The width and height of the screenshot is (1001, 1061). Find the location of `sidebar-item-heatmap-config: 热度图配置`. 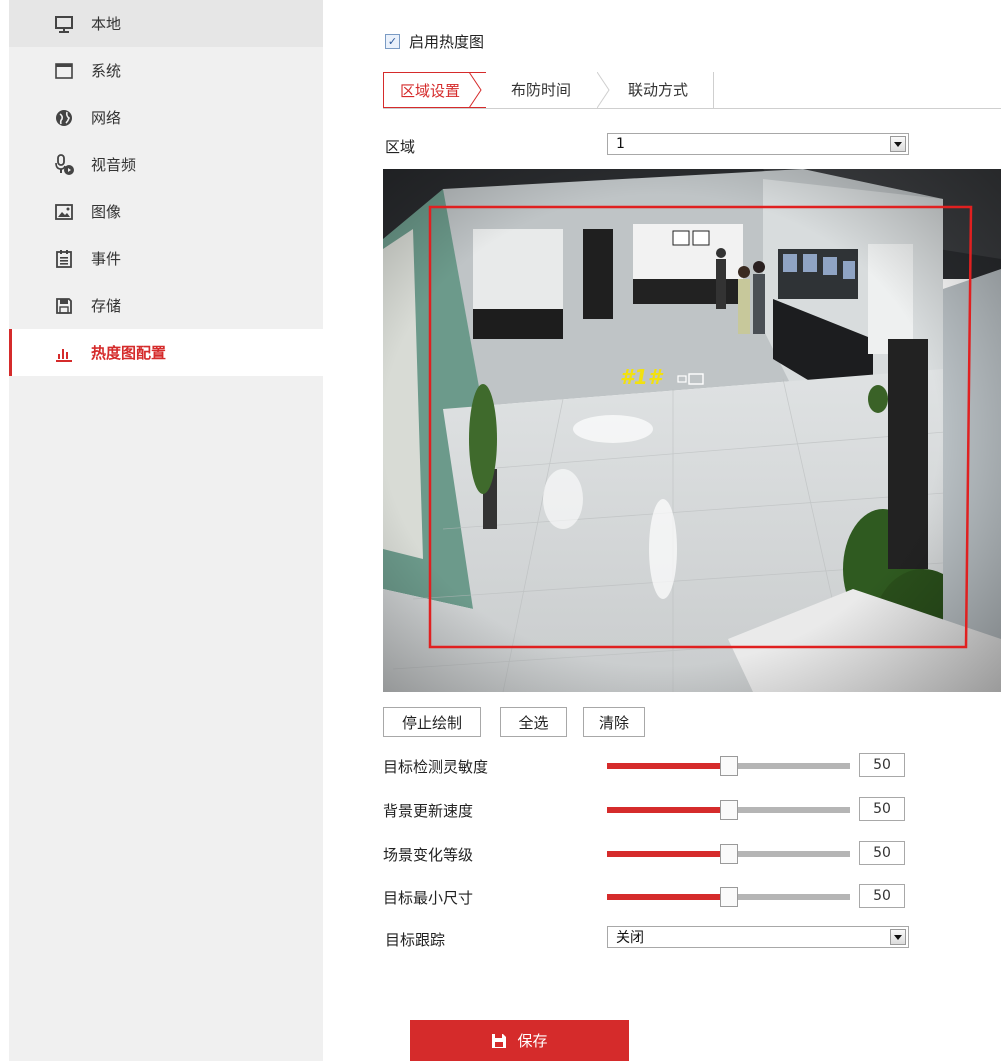

sidebar-item-heatmap-config: 热度图配置 is located at coordinates (166, 352).